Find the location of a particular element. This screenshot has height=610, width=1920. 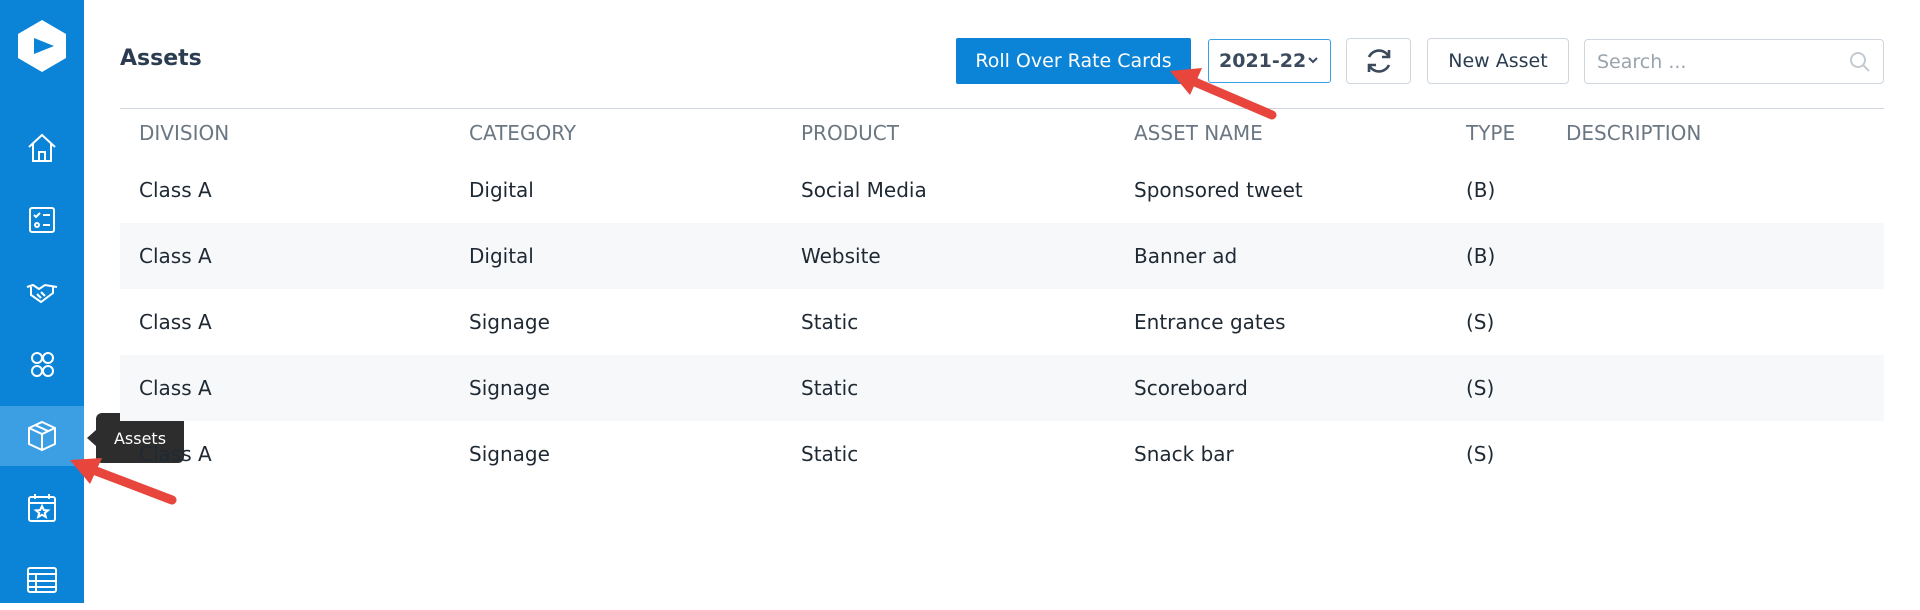

refresh-button is located at coordinates (1378, 61).